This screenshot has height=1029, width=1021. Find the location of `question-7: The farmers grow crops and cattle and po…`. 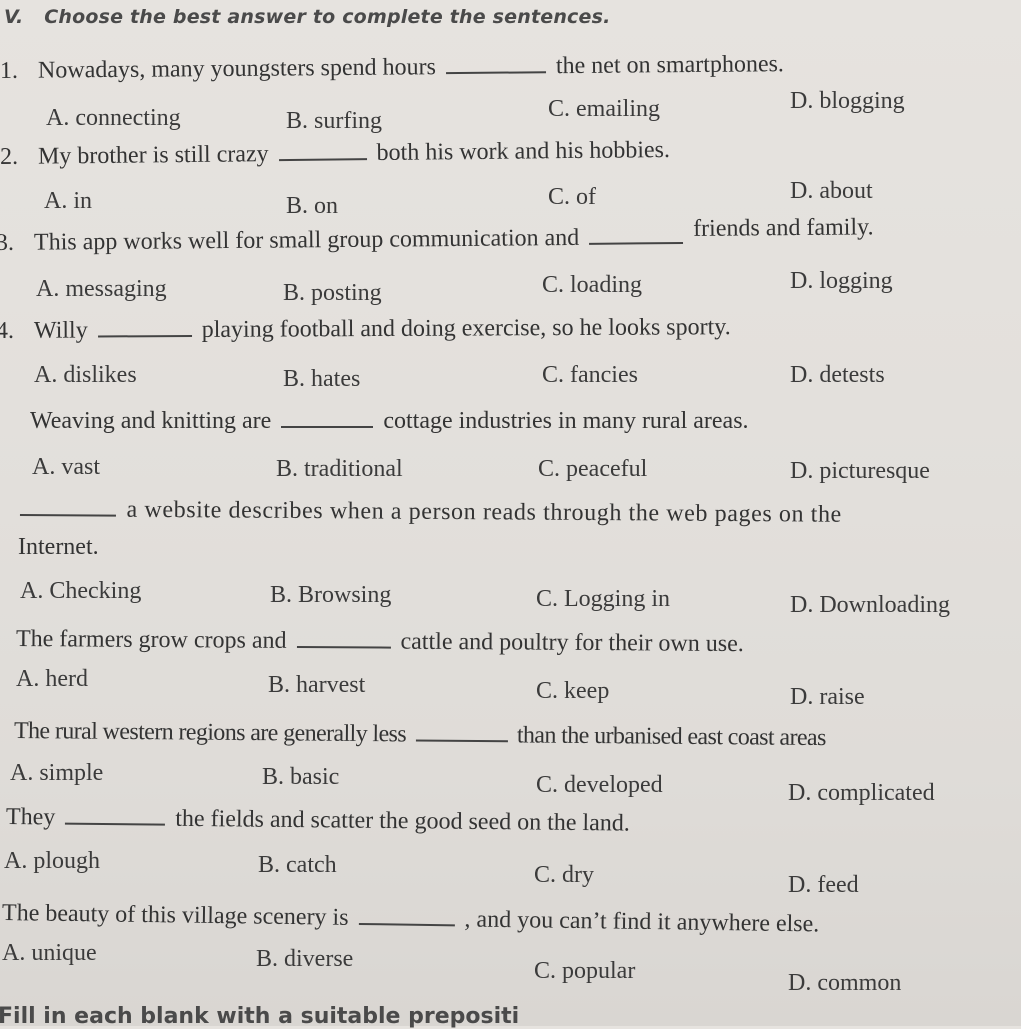

question-7: The farmers grow crops and cattle and po… is located at coordinates (380, 642).